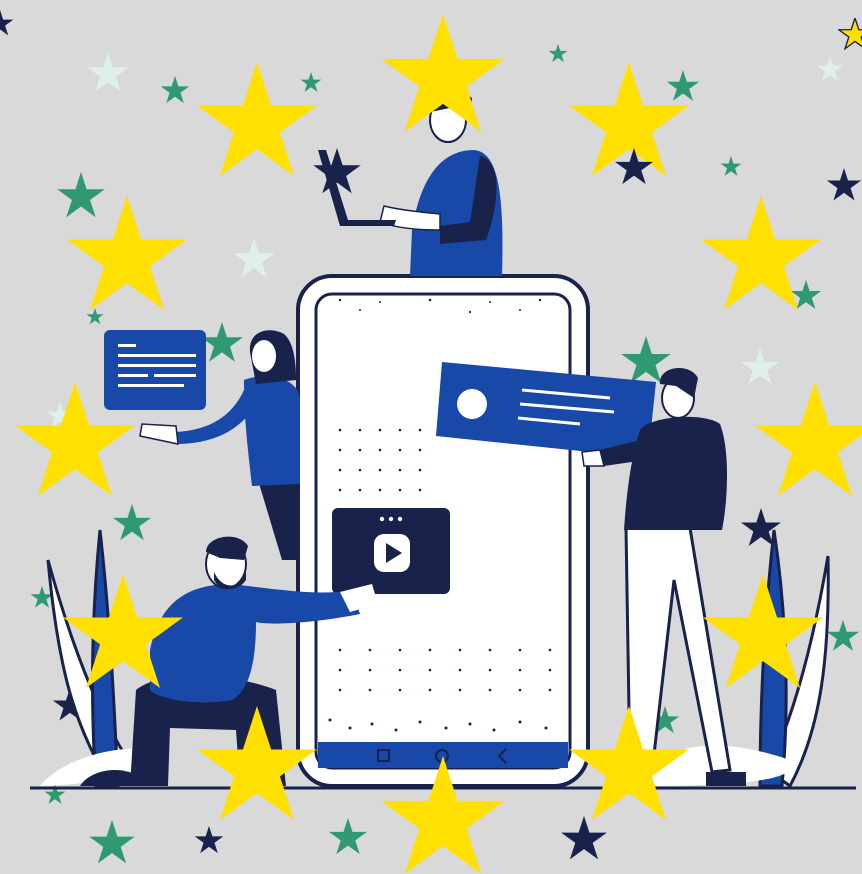 This screenshot has height=874, width=862. I want to click on avatar-circle, so click(472, 404).